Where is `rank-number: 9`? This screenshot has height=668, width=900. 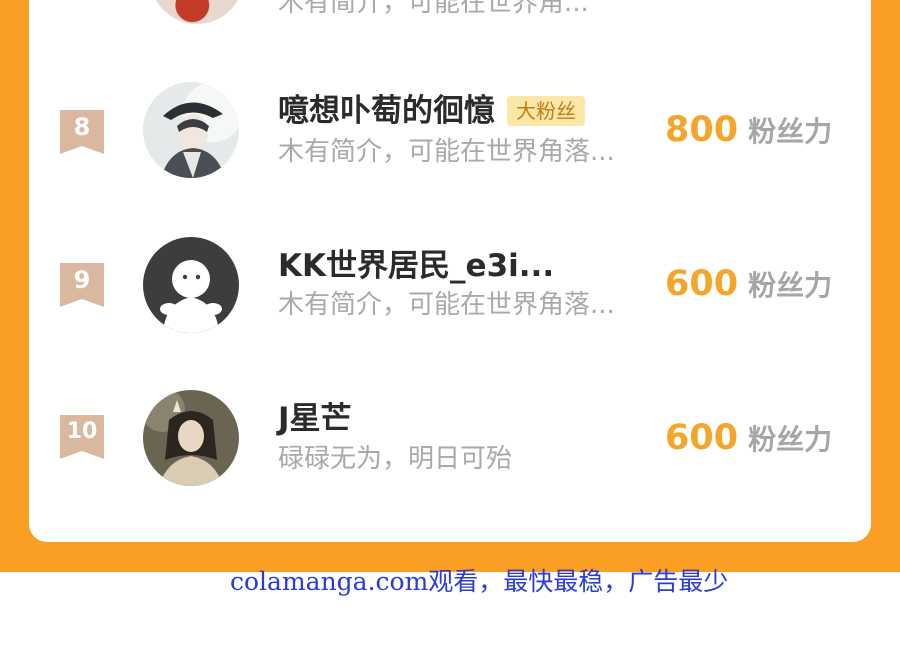 rank-number: 9 is located at coordinates (82, 280).